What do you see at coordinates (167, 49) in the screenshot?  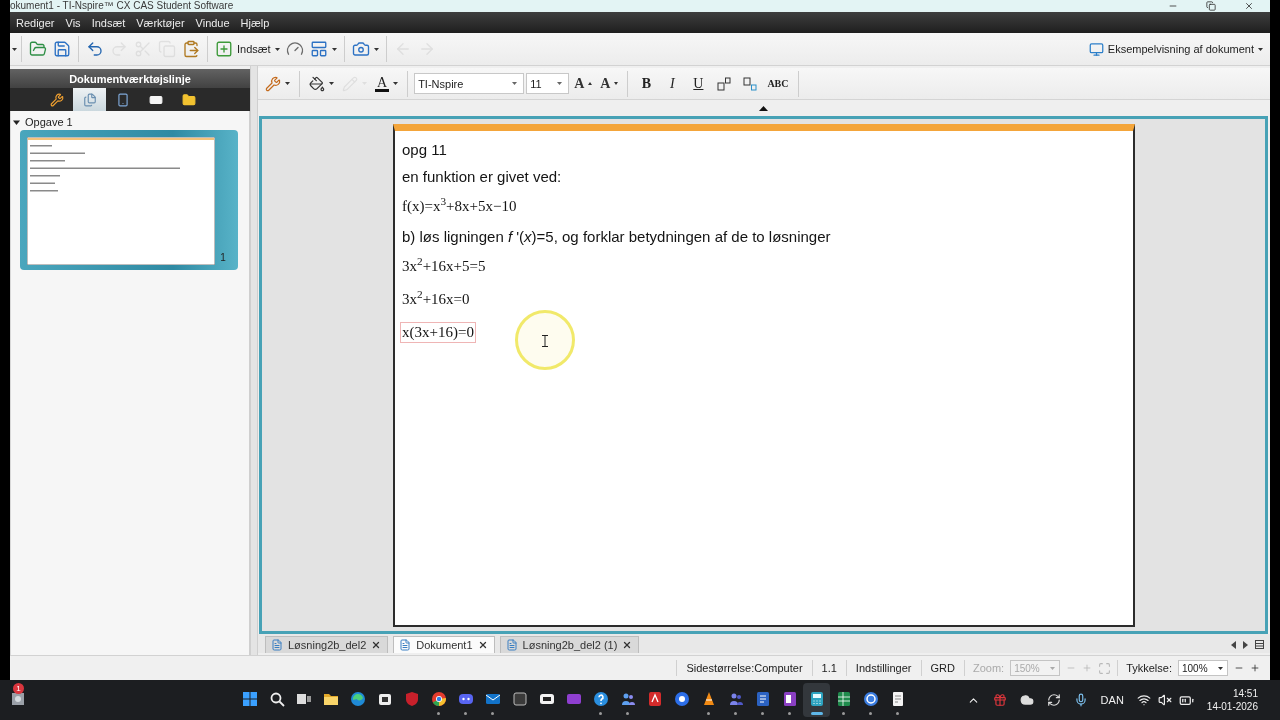 I see `copy-icon` at bounding box center [167, 49].